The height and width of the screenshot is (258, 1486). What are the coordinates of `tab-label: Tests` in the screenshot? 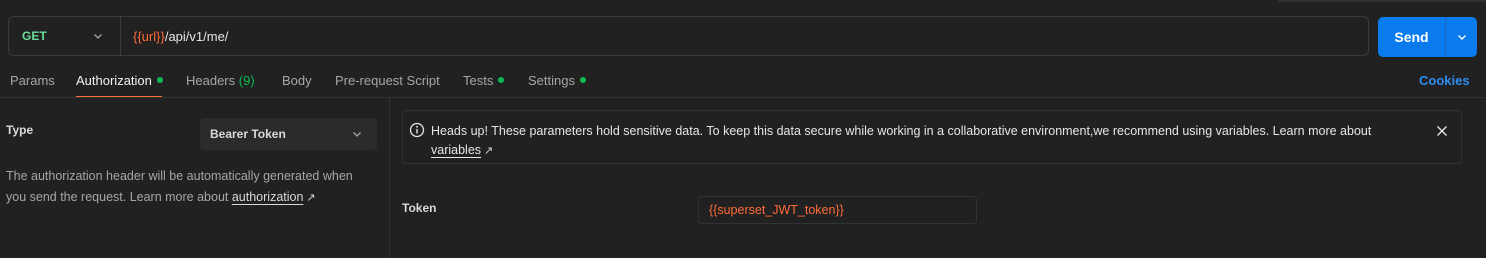 It's located at (478, 80).